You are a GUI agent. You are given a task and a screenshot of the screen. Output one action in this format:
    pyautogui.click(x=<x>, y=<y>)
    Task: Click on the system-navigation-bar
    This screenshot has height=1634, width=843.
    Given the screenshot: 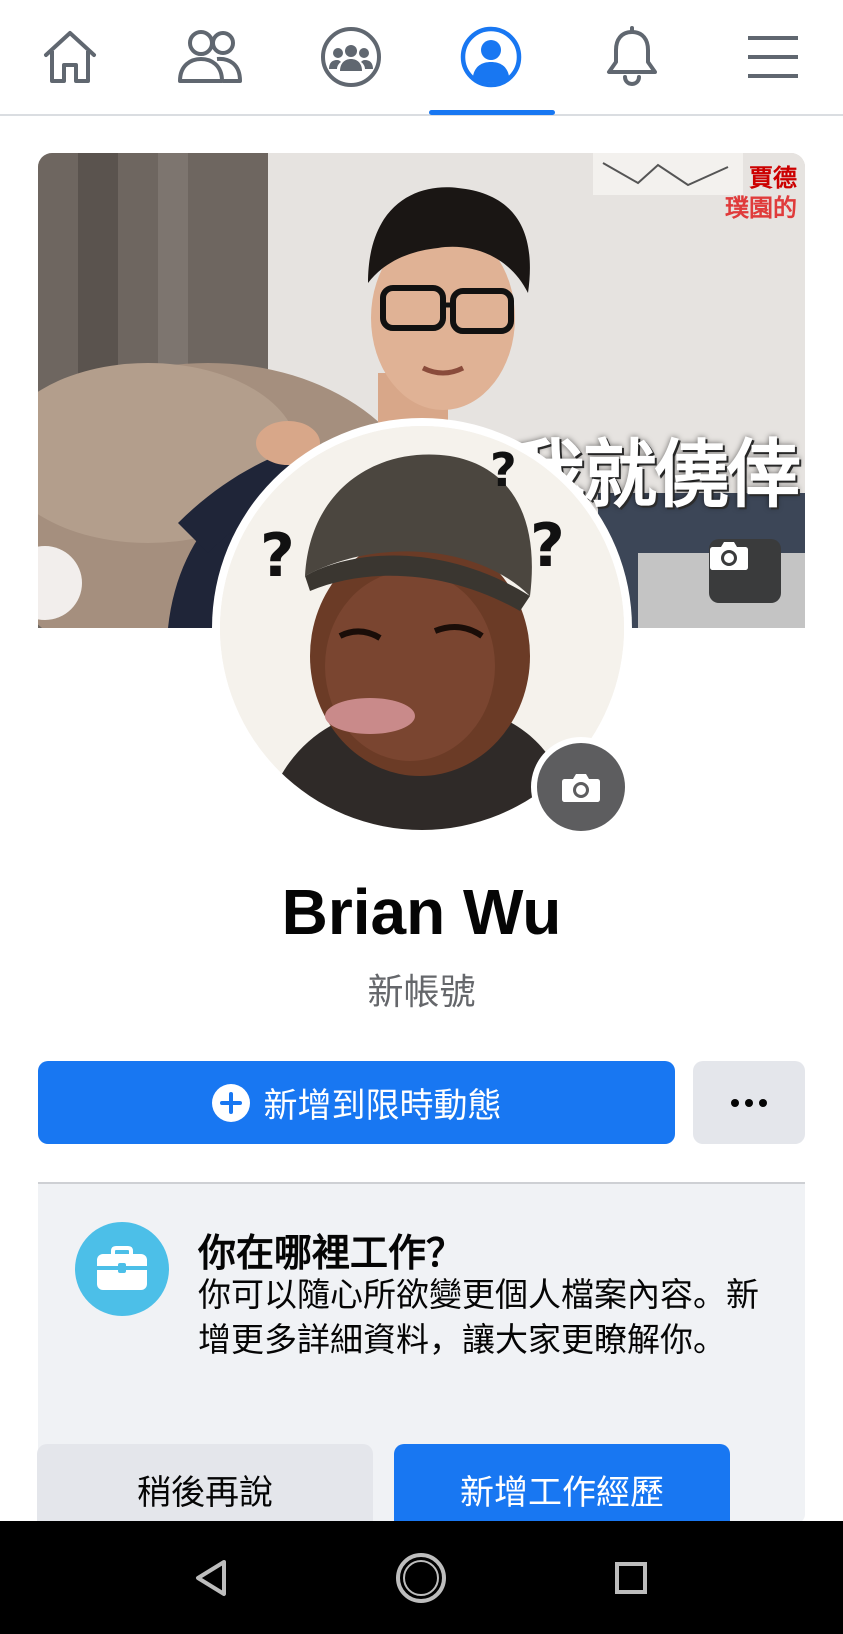 What is the action you would take?
    pyautogui.click(x=421, y=1577)
    